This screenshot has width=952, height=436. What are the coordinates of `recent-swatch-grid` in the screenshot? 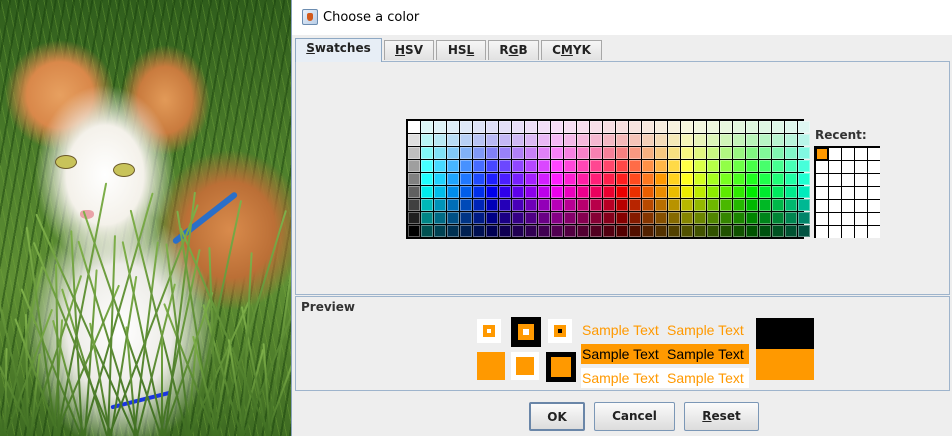 It's located at (847, 192).